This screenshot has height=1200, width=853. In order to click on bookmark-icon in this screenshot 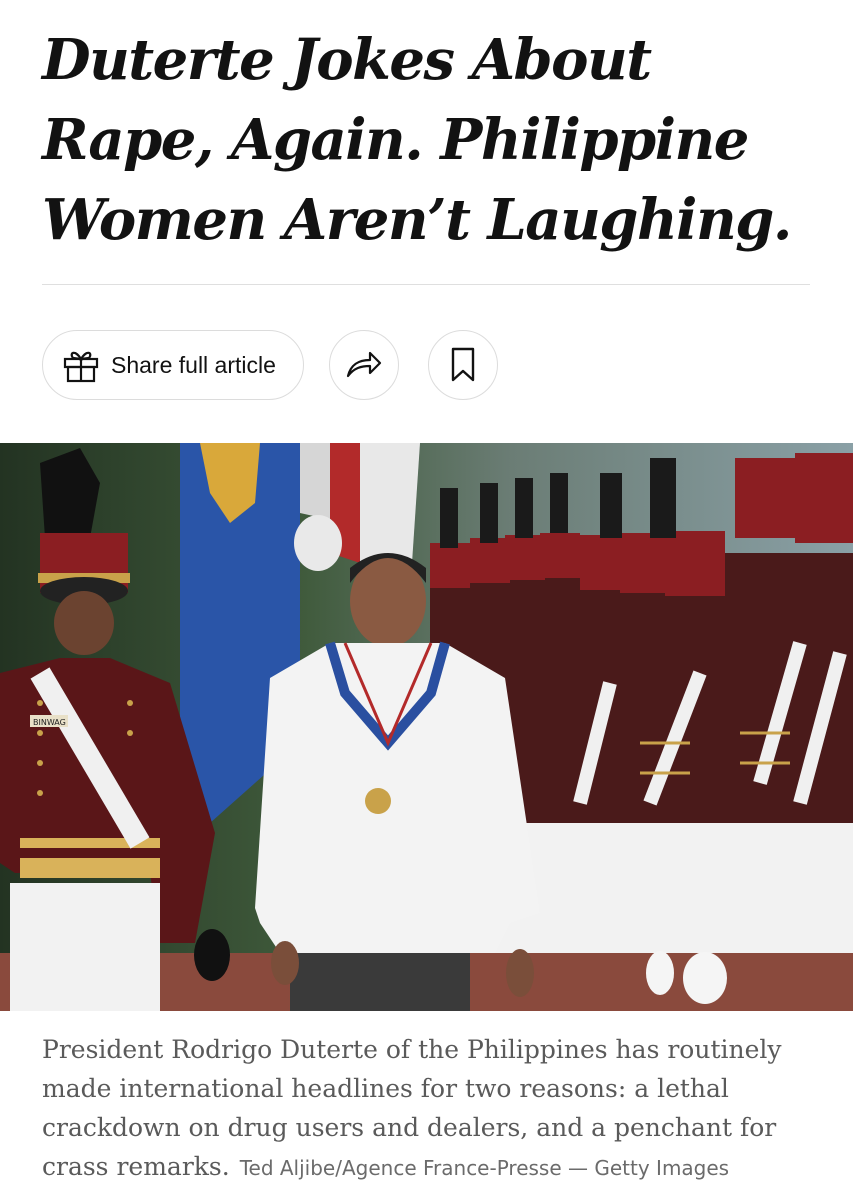, I will do `click(463, 364)`.